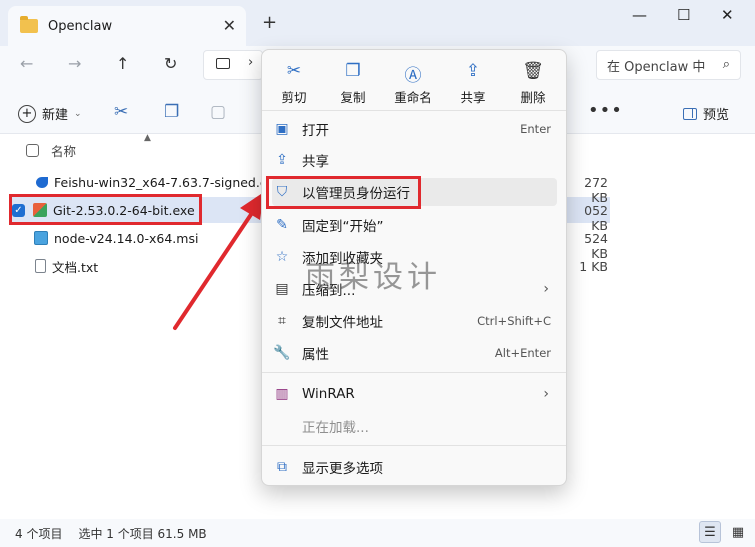 This screenshot has height=547, width=755. I want to click on new-label: 新建, so click(55, 115).